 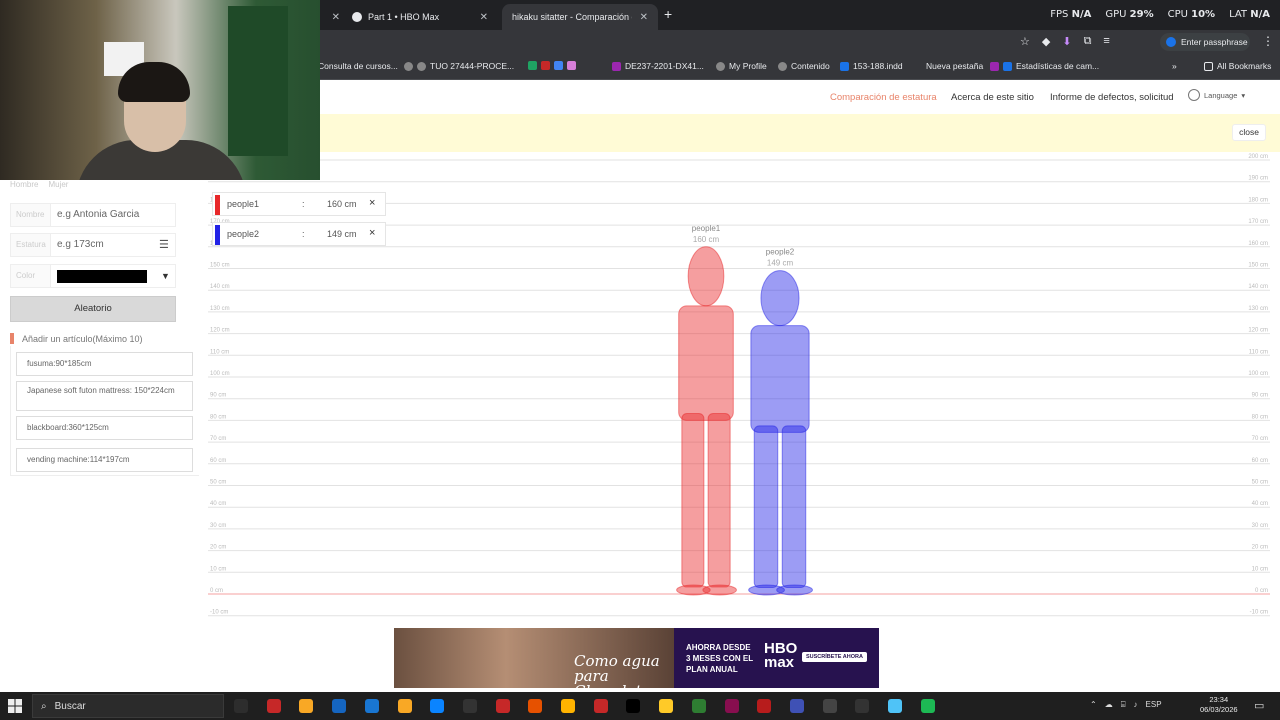 I want to click on chevron-down-icon: ▼, so click(x=165, y=276).